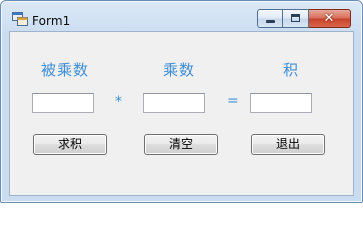 The height and width of the screenshot is (240, 363). I want to click on compute-button: 求积, so click(70, 144).